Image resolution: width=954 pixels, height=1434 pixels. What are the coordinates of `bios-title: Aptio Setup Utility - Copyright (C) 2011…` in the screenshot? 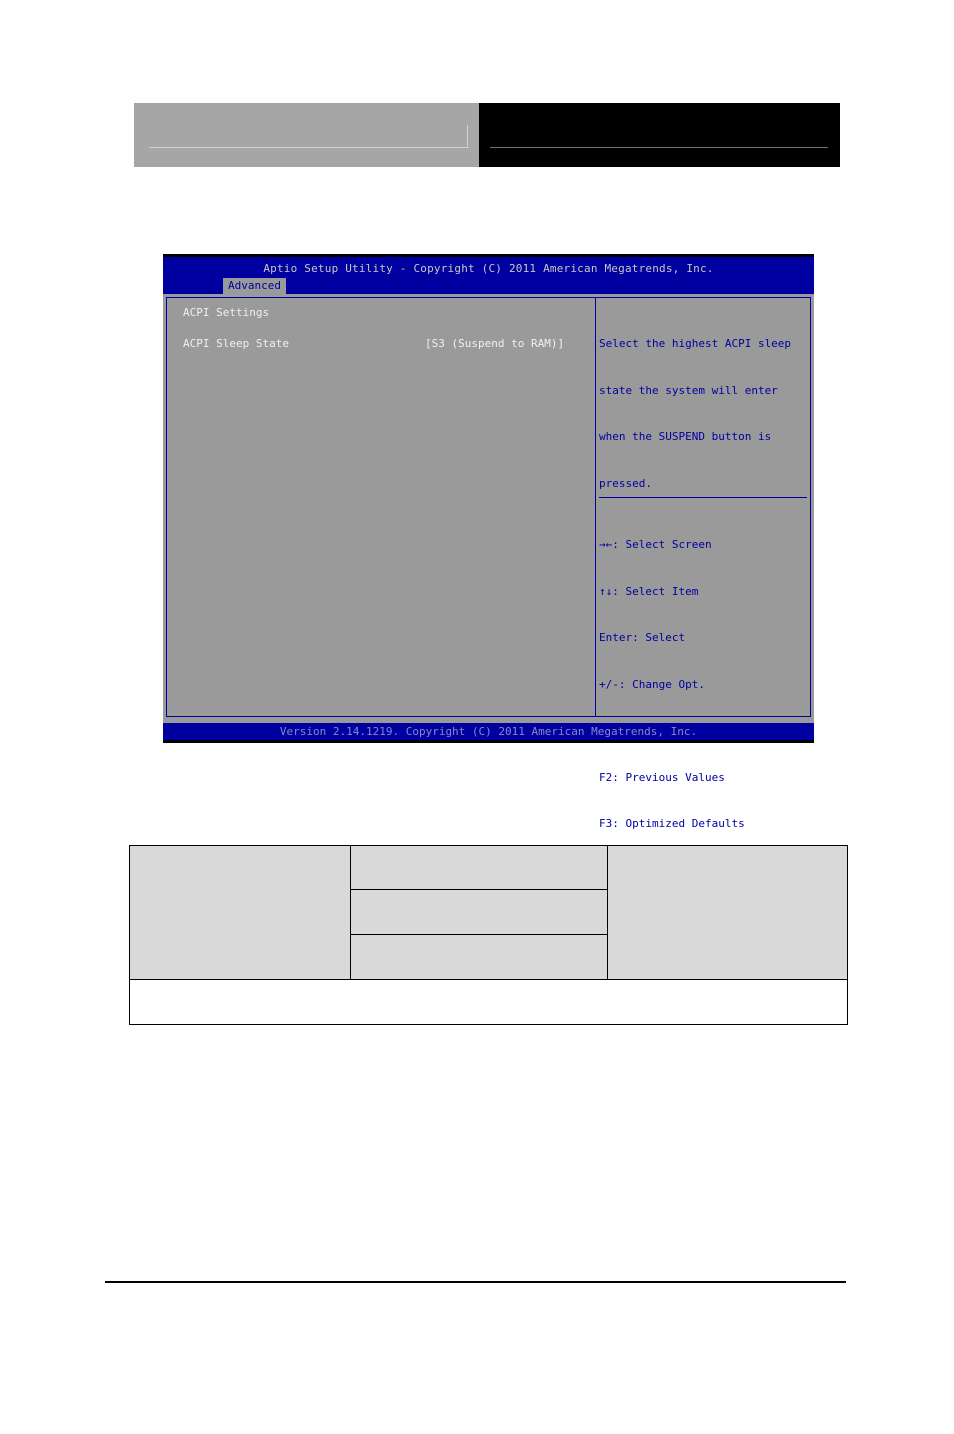 It's located at (488, 268).